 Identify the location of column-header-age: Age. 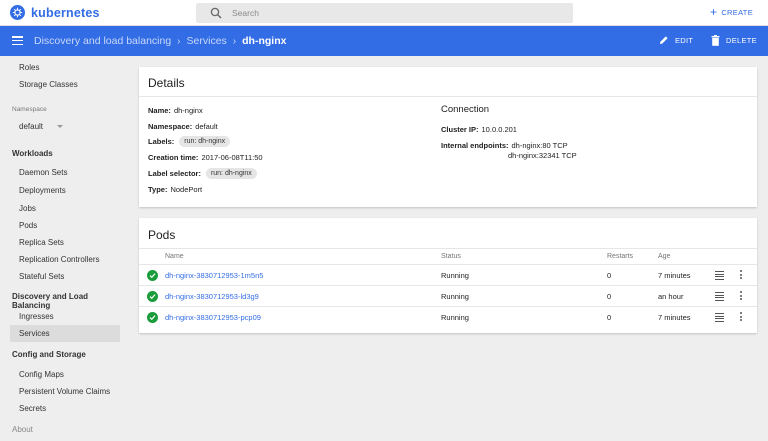
(664, 256).